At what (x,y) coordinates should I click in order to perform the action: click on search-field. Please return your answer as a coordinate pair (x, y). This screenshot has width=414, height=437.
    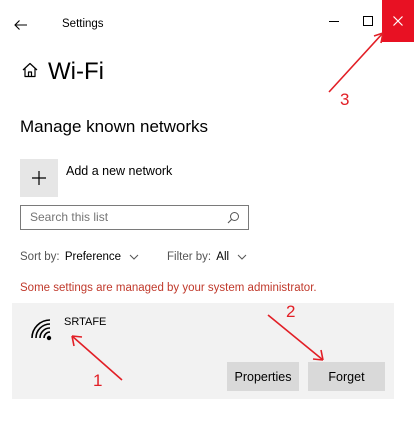
    Looking at the image, I should click on (134, 217).